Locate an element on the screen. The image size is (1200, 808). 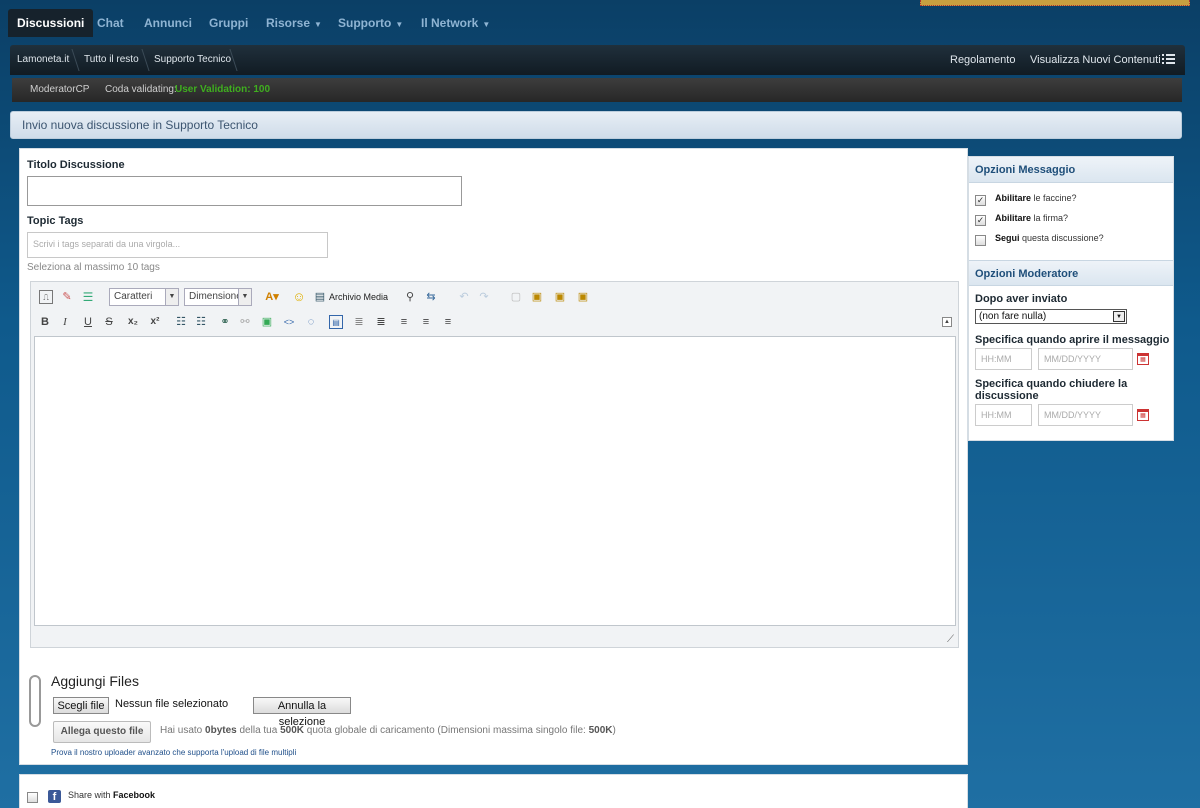
share-facebook-checkbox is located at coordinates (32, 797).